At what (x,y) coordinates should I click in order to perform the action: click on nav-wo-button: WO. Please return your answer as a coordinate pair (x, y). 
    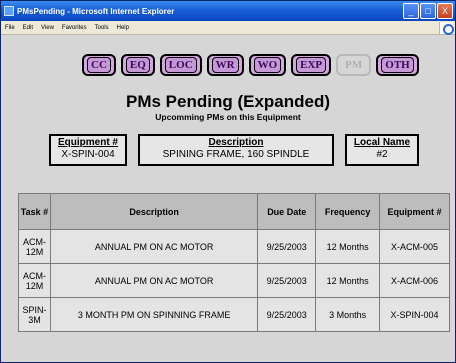
    Looking at the image, I should click on (267, 65).